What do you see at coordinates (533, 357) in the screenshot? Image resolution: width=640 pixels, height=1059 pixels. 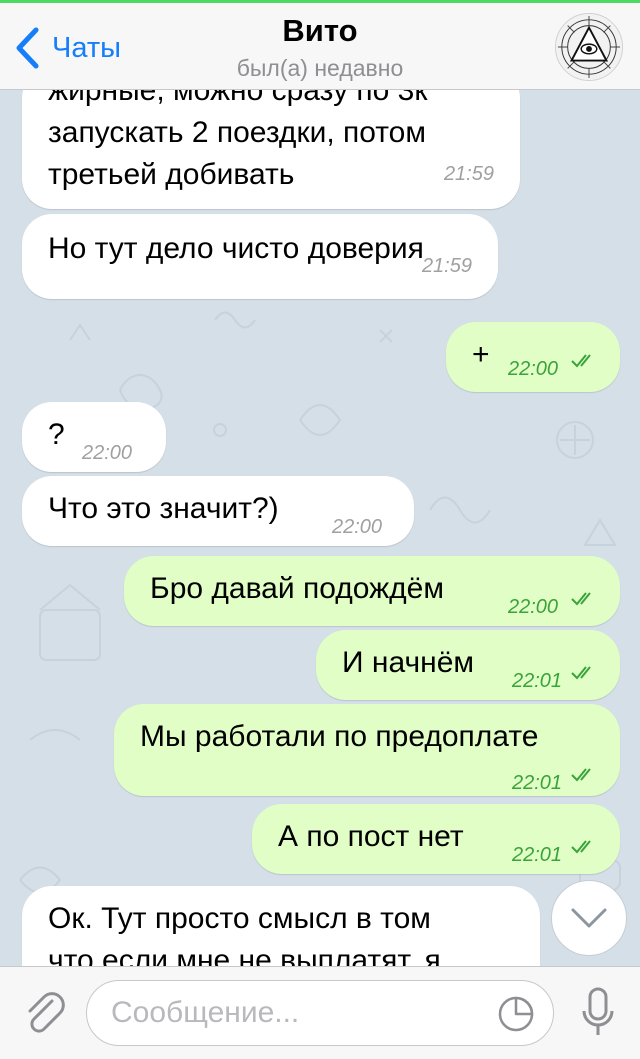 I see `message-bubble-outgoing: + 22:00` at bounding box center [533, 357].